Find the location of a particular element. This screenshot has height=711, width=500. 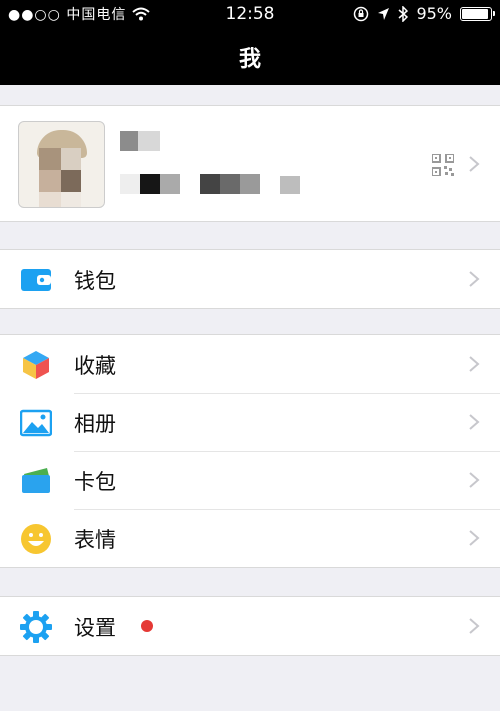

menu-label-cards: 卡包 is located at coordinates (95, 482).